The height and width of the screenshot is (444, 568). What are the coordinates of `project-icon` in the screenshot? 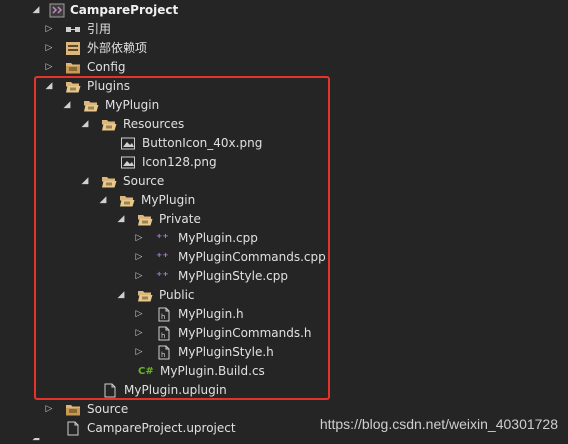 It's located at (57, 10).